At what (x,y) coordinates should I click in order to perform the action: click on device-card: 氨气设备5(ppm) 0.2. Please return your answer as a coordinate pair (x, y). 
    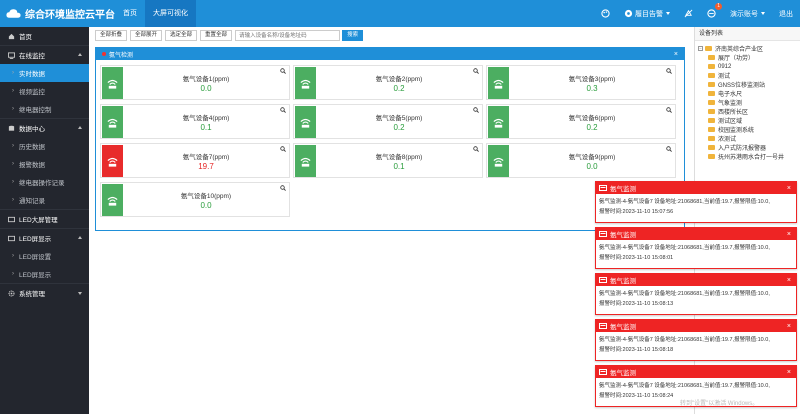
    Looking at the image, I should click on (388, 121).